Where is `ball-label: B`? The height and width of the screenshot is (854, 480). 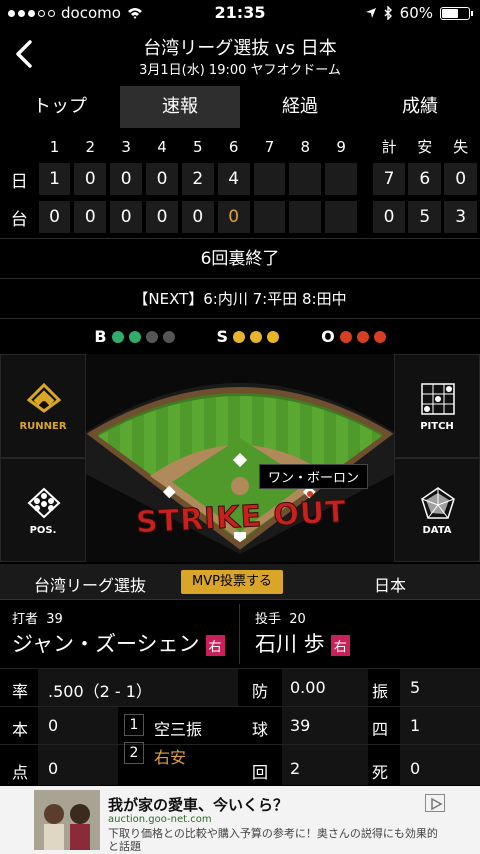
ball-label: B is located at coordinates (100, 336).